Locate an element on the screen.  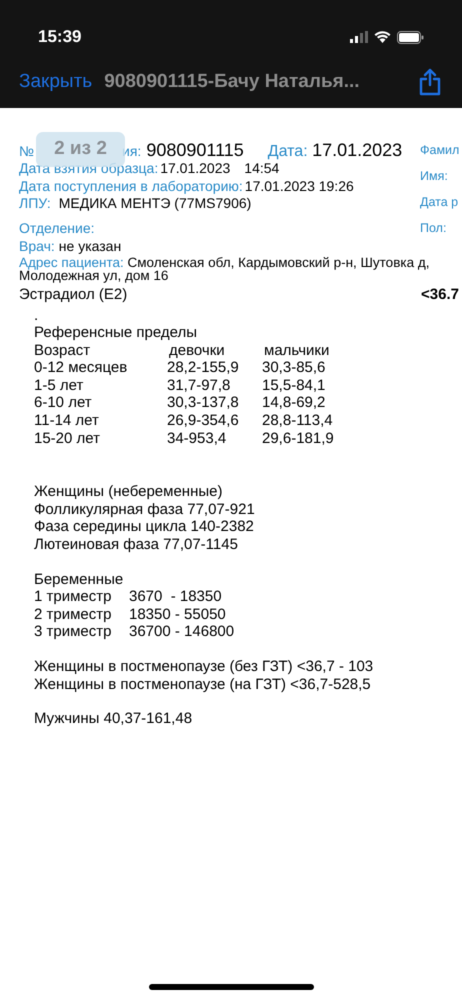
close-button: Закрыть is located at coordinates (55, 82).